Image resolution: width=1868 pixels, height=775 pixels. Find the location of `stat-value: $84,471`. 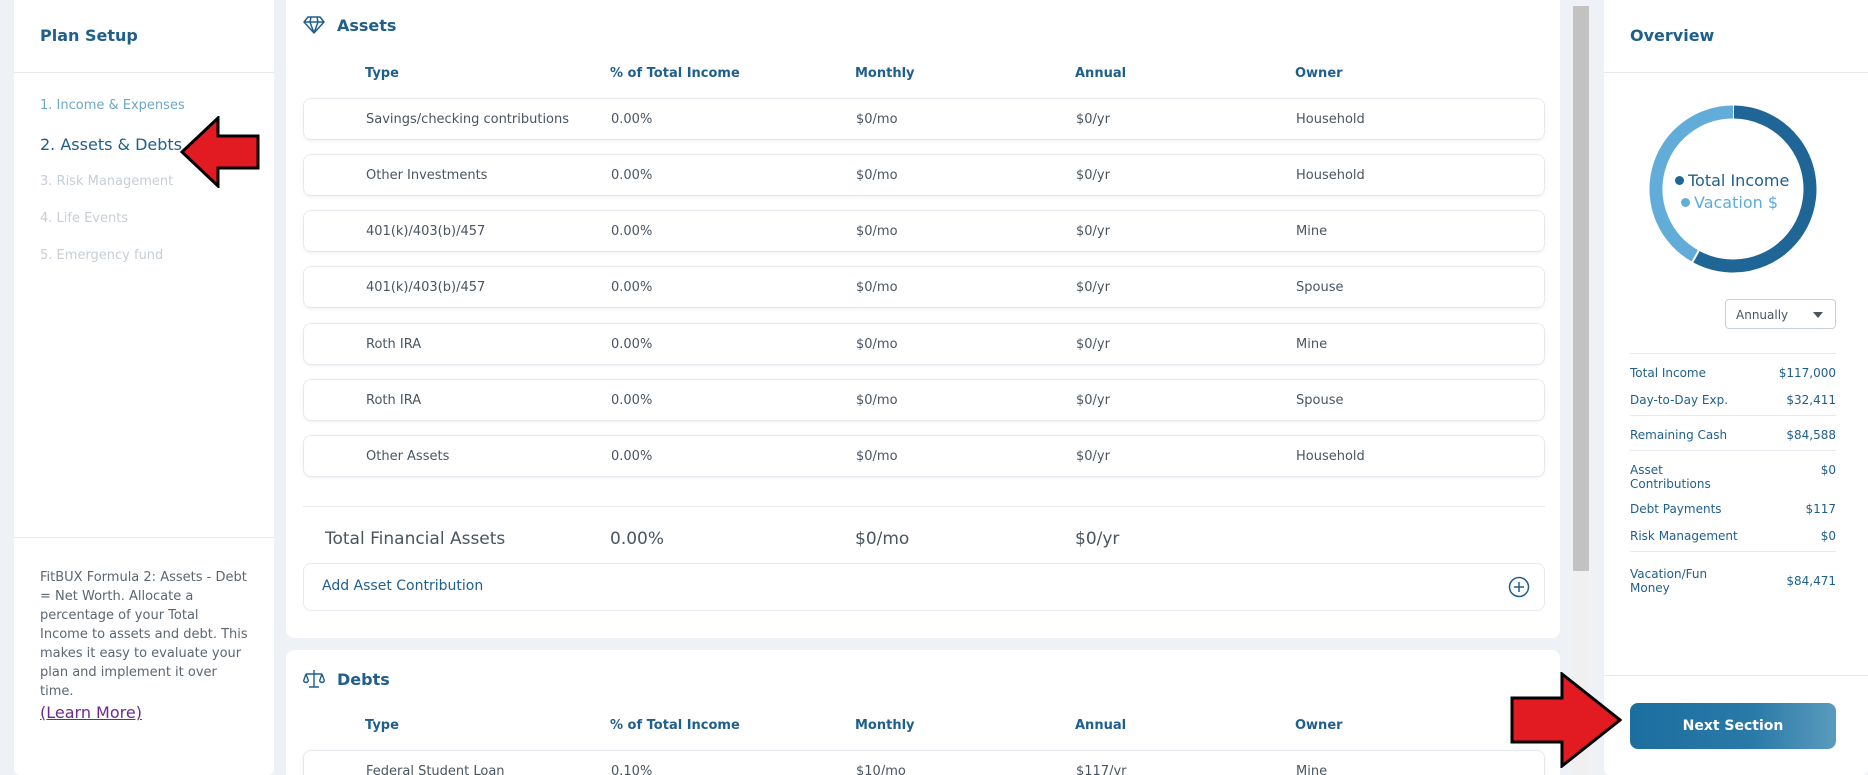

stat-value: $84,471 is located at coordinates (1811, 581).